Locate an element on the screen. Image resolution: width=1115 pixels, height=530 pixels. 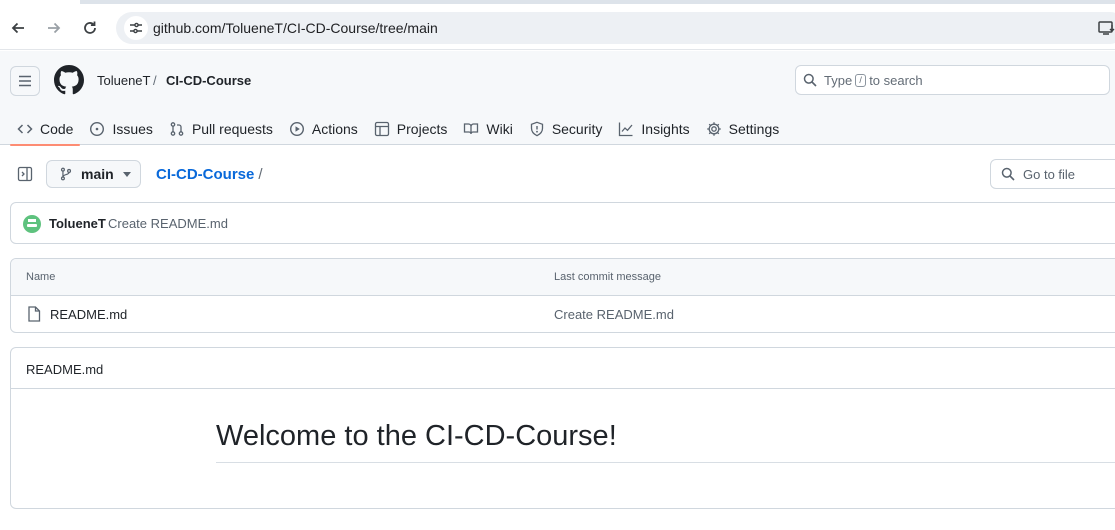
readme-header: README.md is located at coordinates (563, 368).